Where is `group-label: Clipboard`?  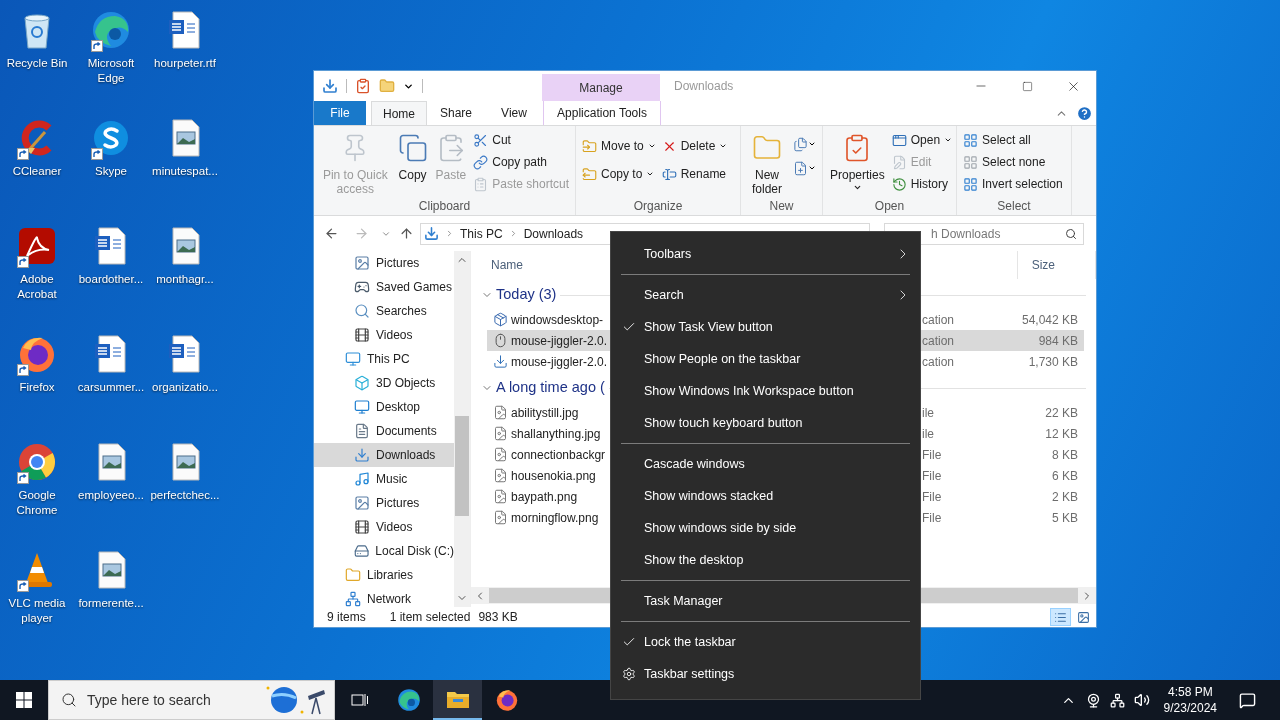
group-label: Clipboard is located at coordinates (444, 206).